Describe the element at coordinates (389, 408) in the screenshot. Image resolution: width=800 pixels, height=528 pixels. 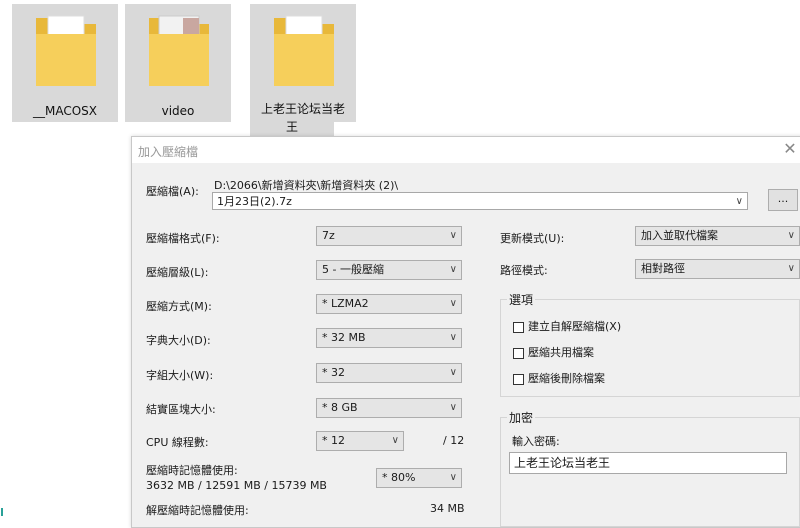
I see `solid-select: * 8 GB ∨` at that location.